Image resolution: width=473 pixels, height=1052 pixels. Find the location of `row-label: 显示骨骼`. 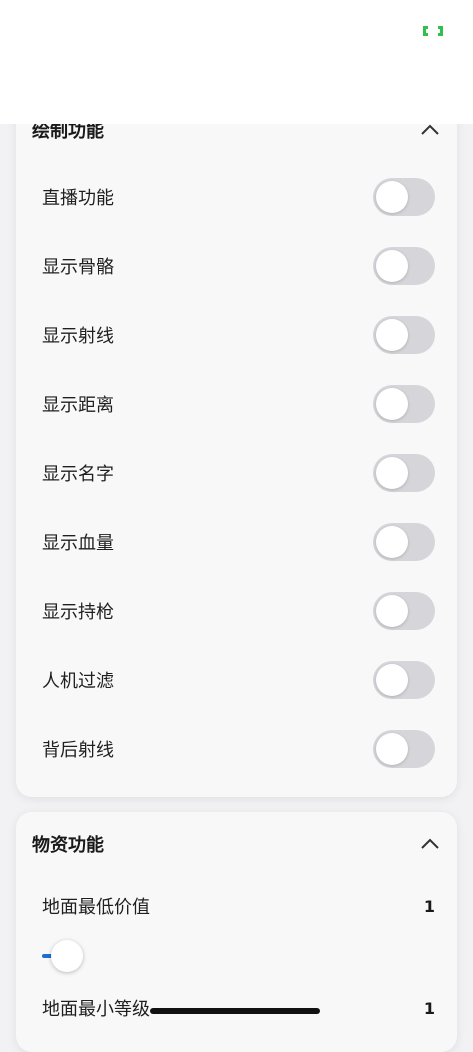

row-label: 显示骨骼 is located at coordinates (78, 267).